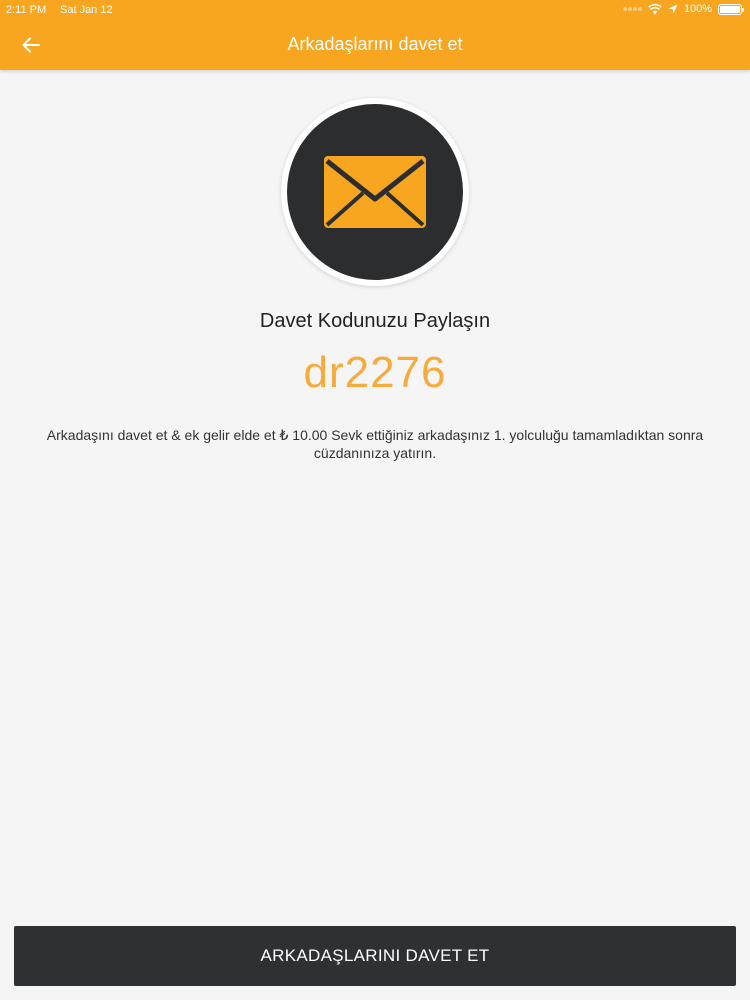  What do you see at coordinates (375, 956) in the screenshot?
I see `invite-friends-button: ARKADAŞLARINI DAVET ET` at bounding box center [375, 956].